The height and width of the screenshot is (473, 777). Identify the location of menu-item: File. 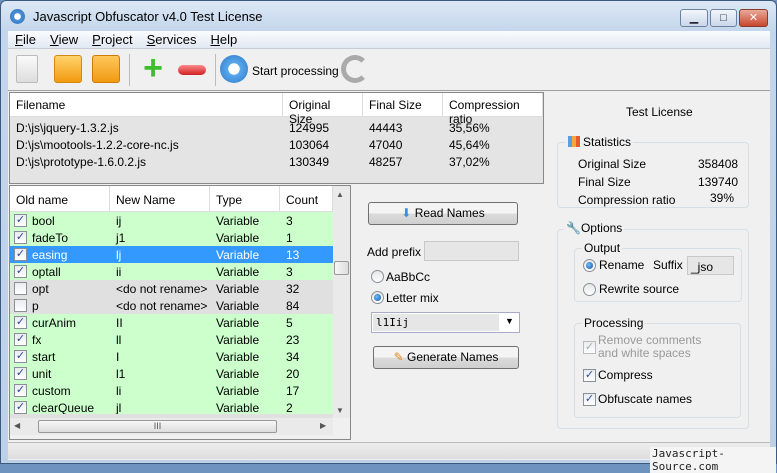
(25, 39).